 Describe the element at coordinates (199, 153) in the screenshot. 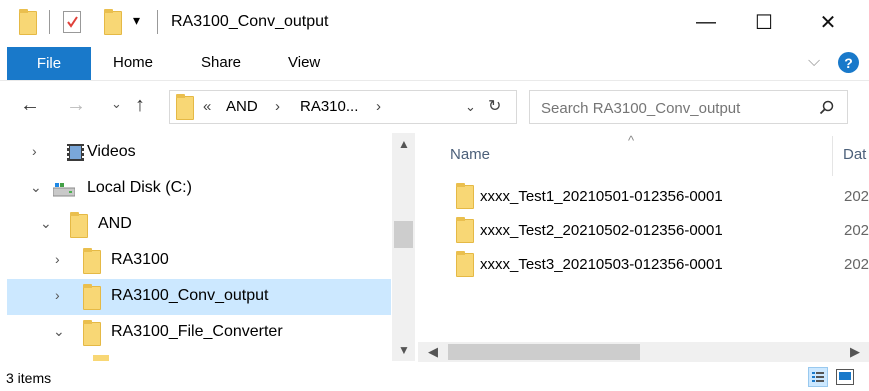

I see `nav-item-videos: › Videos` at that location.